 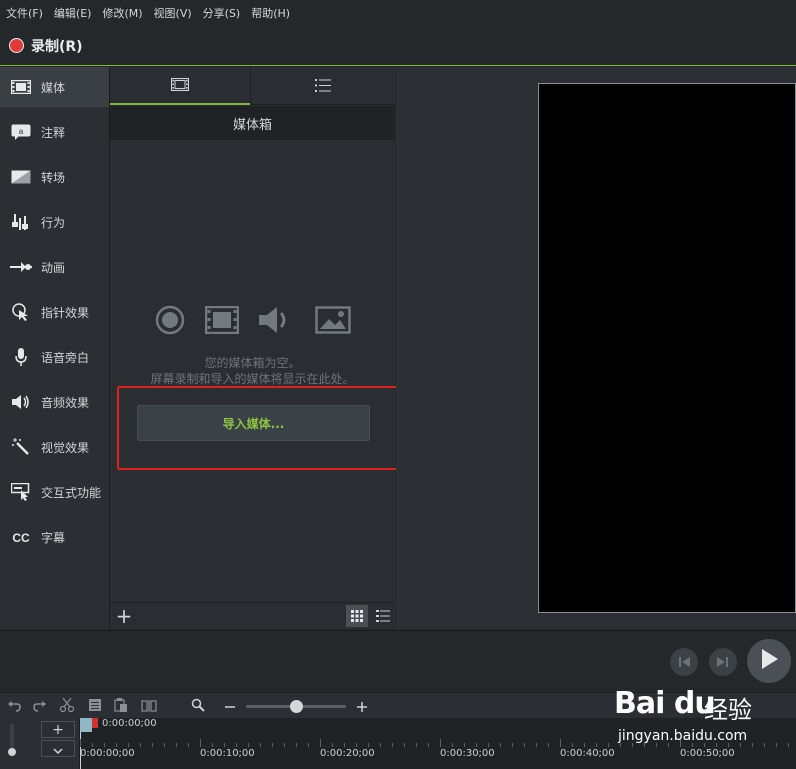 What do you see at coordinates (769, 661) in the screenshot?
I see `play-button` at bounding box center [769, 661].